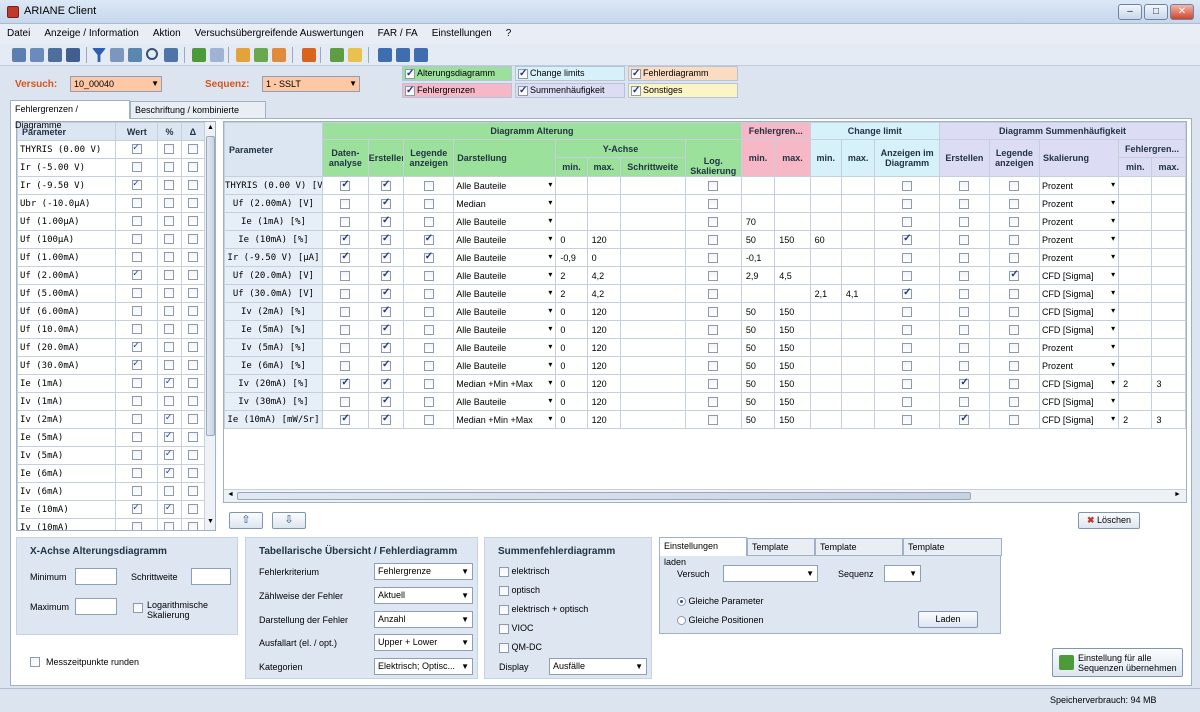  Describe the element at coordinates (273, 275) in the screenshot. I see `parameter-cell: Uf (20.0mA) [V]` at that location.